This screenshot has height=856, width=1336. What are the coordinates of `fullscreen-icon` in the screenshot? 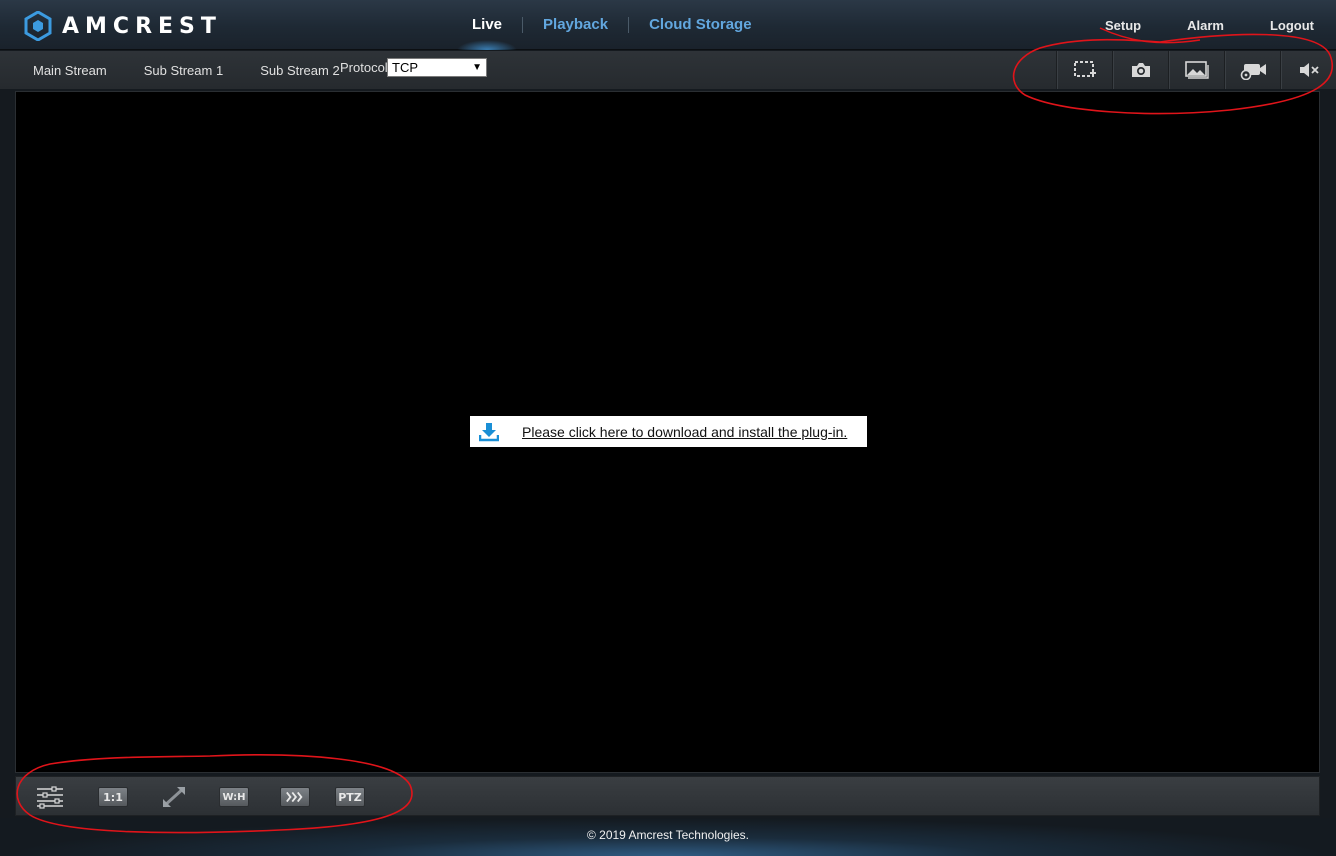 It's located at (174, 797).